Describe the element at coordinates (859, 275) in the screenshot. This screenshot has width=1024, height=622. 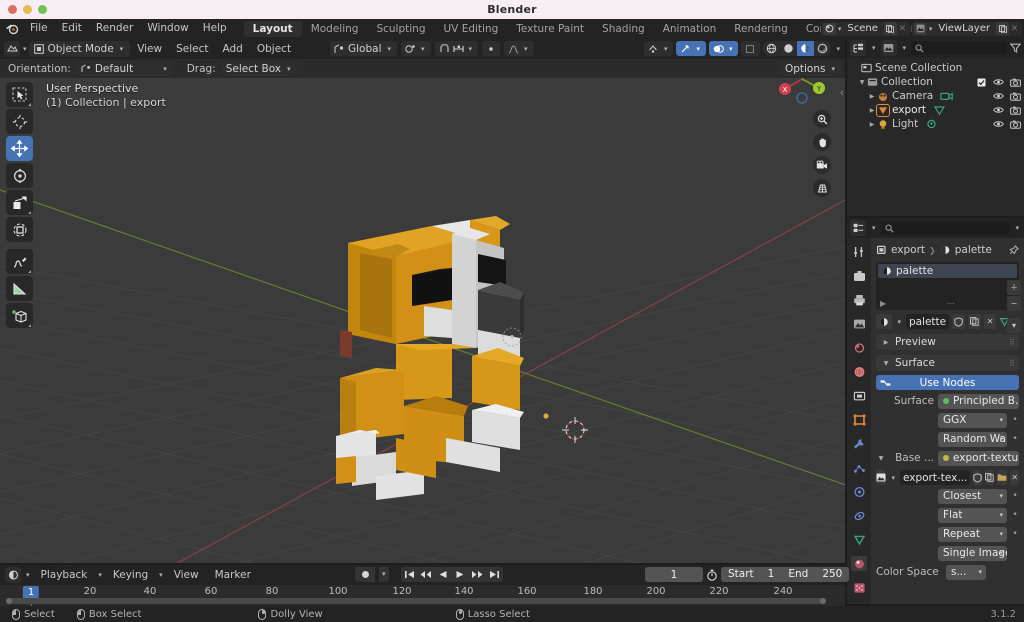
I see `properties-tab-render` at that location.